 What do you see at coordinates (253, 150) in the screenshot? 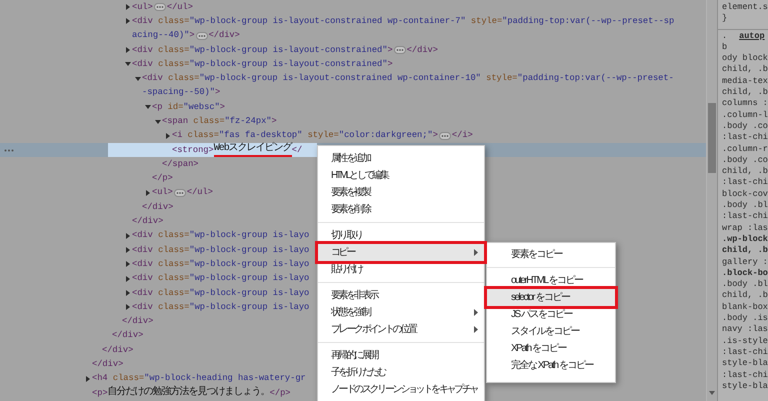
I see `element-text: Webスクレイピング` at bounding box center [253, 150].